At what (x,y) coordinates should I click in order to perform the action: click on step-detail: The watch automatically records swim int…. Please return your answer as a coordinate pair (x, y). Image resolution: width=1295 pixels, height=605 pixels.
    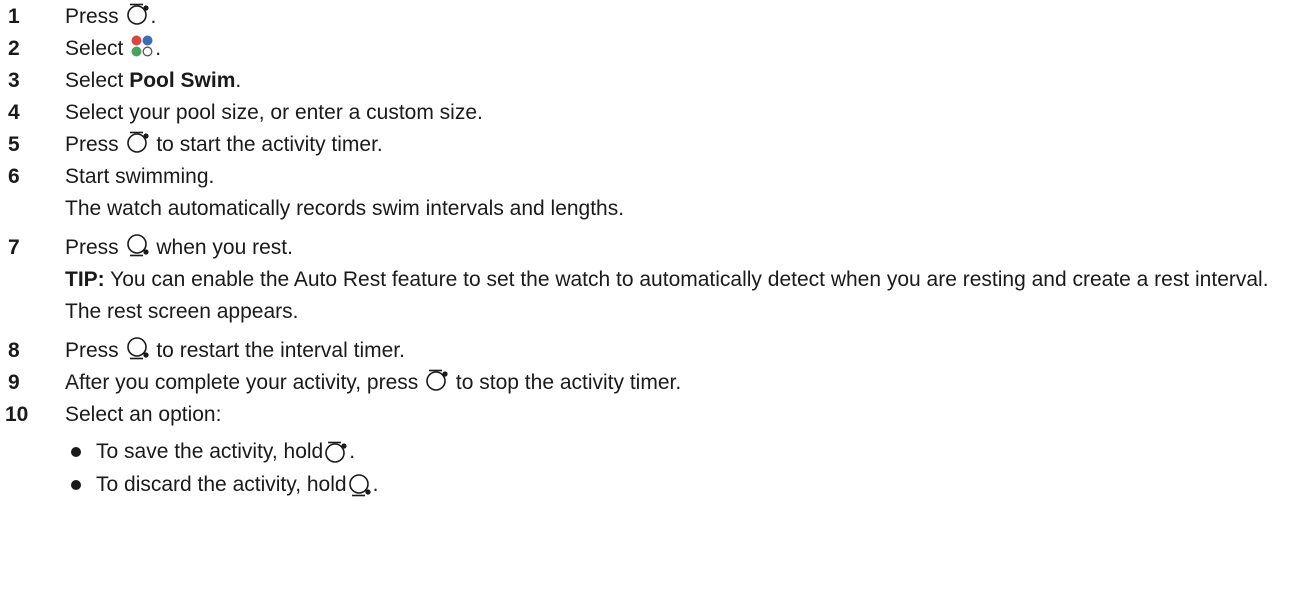
    Looking at the image, I should click on (345, 208).